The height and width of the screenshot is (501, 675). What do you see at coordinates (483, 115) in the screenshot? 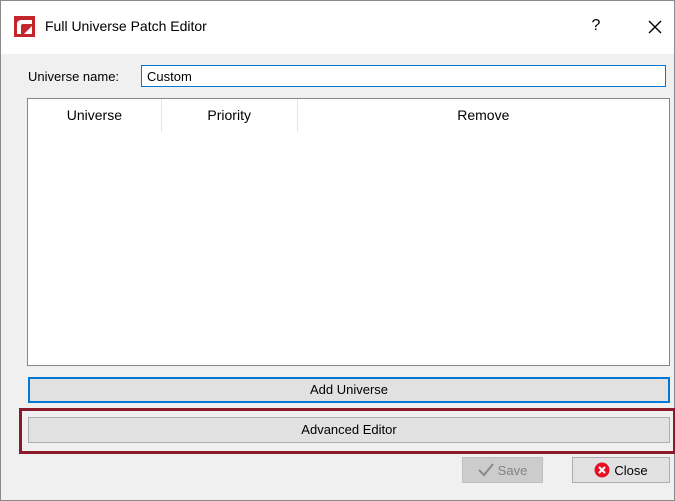
I see `column-header-remove: Remove` at bounding box center [483, 115].